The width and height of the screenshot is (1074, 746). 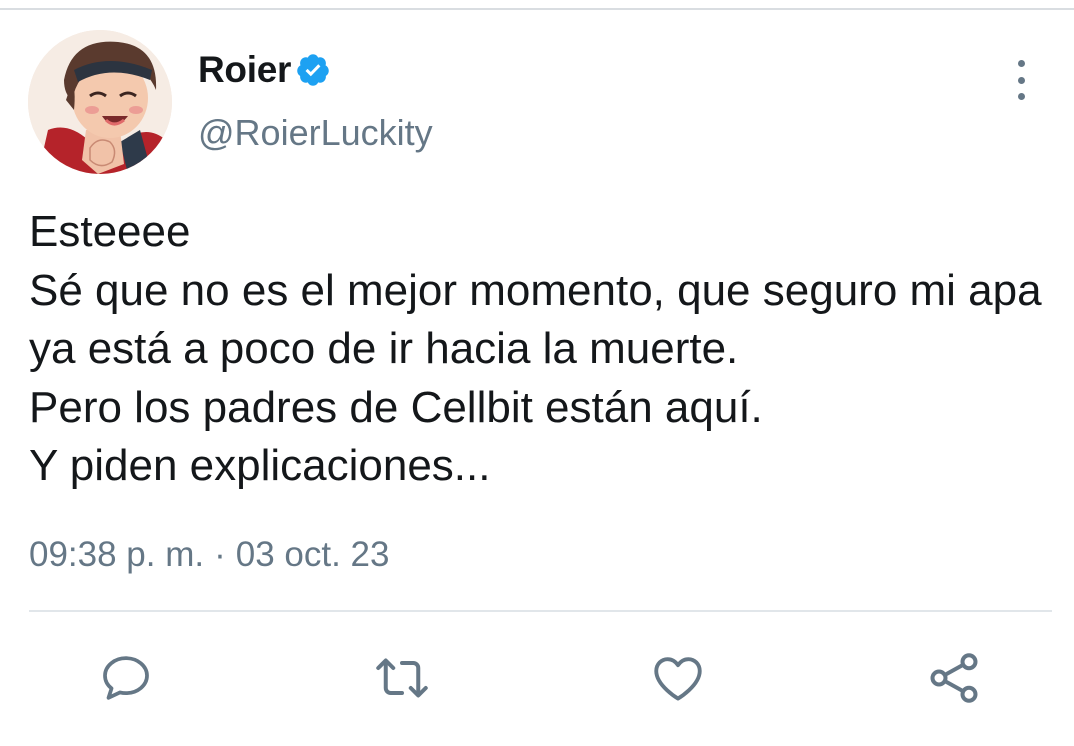 I want to click on tweet-date: 03 oct. 23, so click(x=313, y=555).